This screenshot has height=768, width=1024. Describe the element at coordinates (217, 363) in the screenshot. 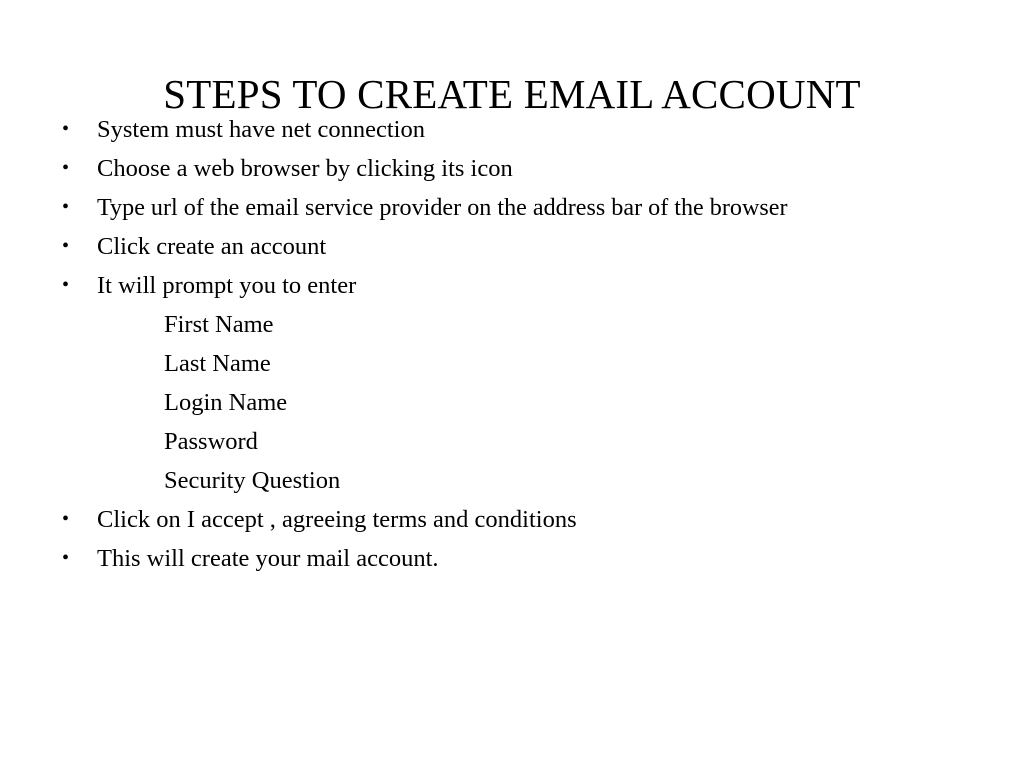

I see `list-item-label: Last Name` at that location.